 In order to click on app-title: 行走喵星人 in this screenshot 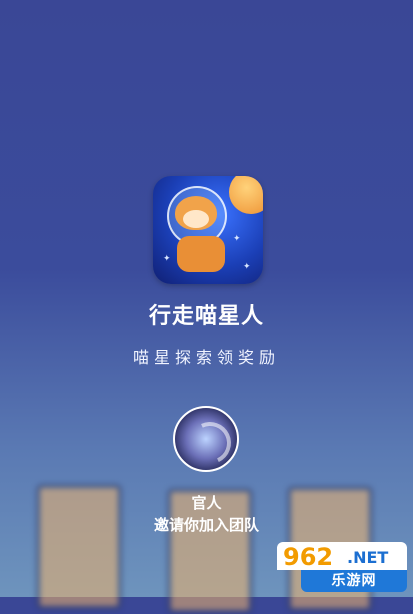, I will do `click(206, 316)`.